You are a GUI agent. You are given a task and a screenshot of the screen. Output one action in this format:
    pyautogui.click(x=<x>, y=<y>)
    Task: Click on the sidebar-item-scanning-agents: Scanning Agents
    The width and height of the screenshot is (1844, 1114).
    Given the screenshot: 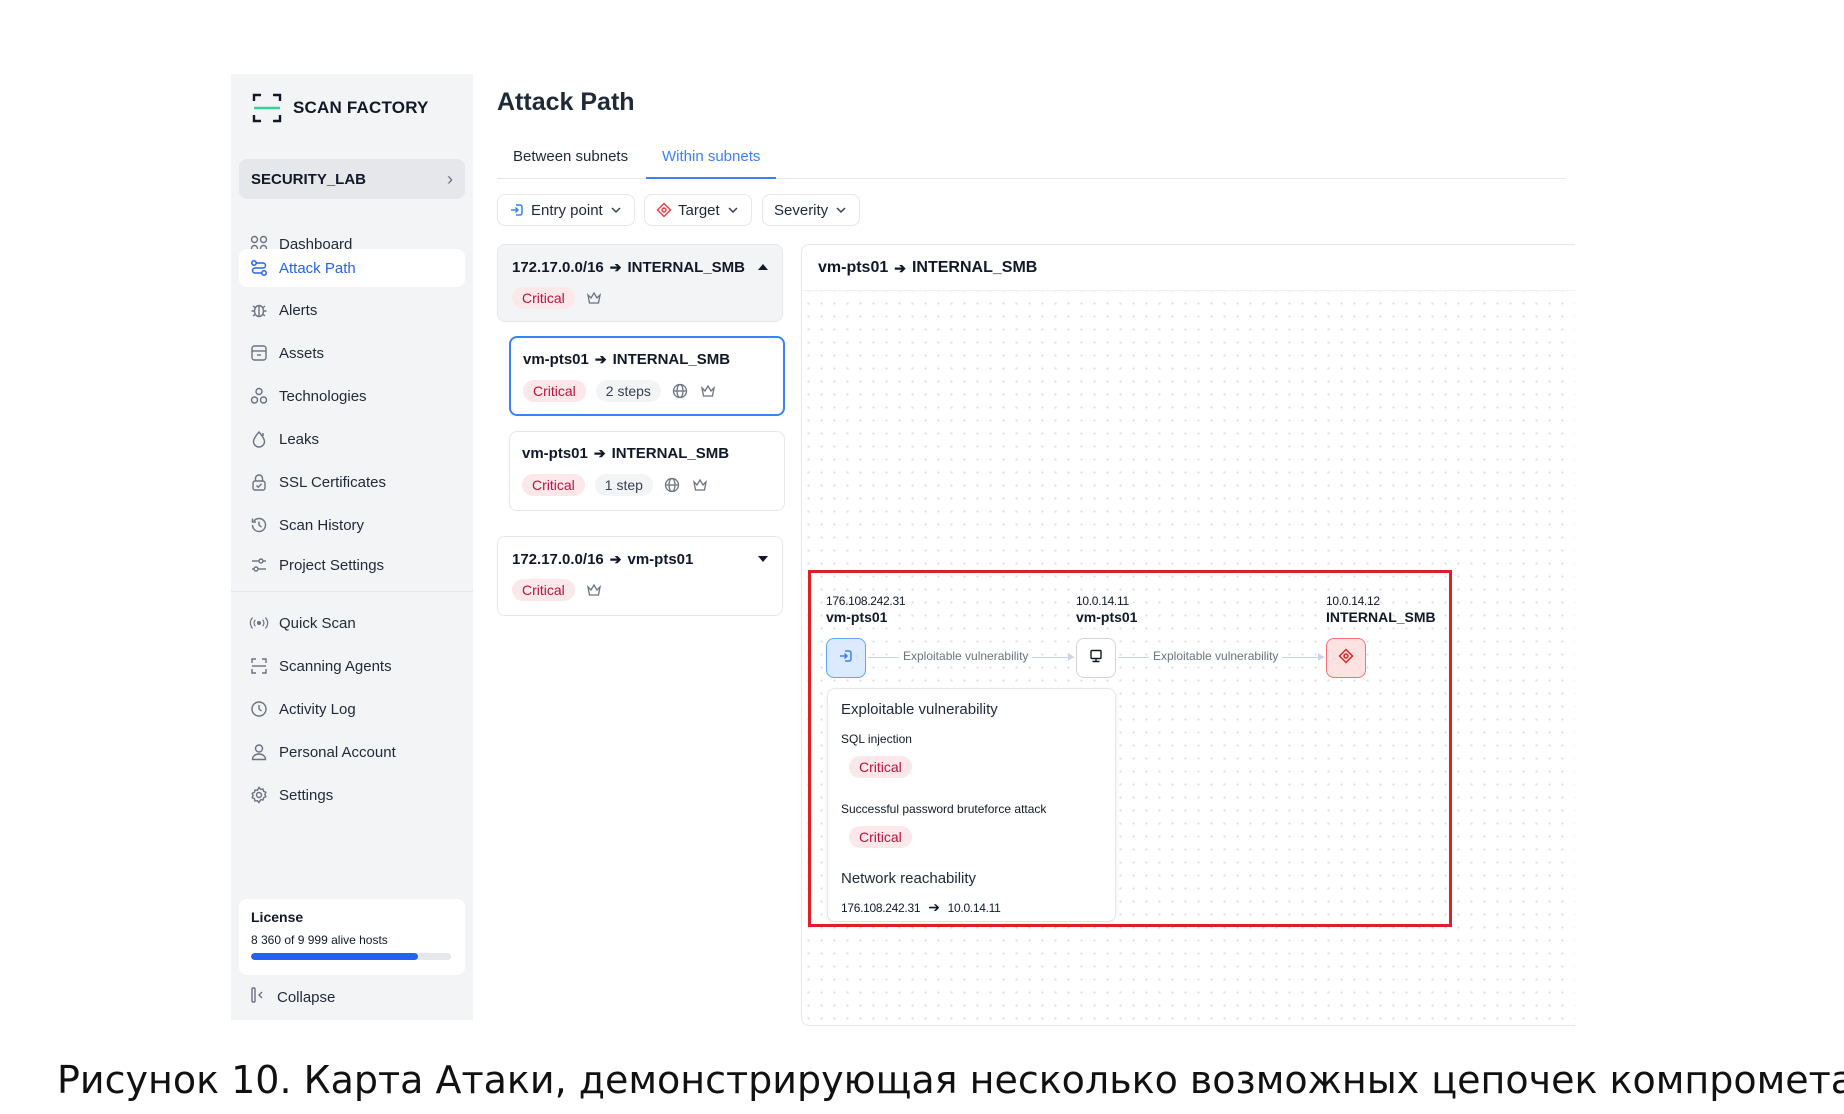 What is the action you would take?
    pyautogui.click(x=352, y=666)
    